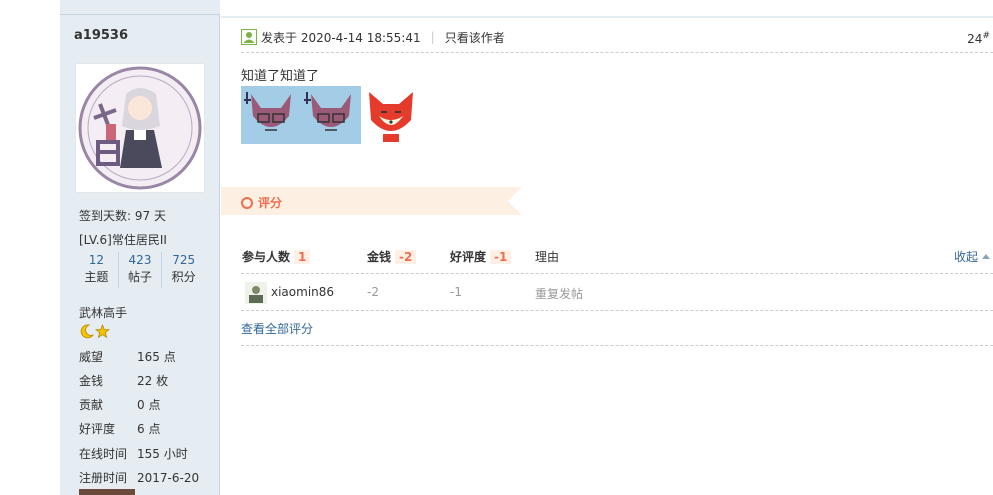  I want to click on user-online-icon, so click(249, 37).